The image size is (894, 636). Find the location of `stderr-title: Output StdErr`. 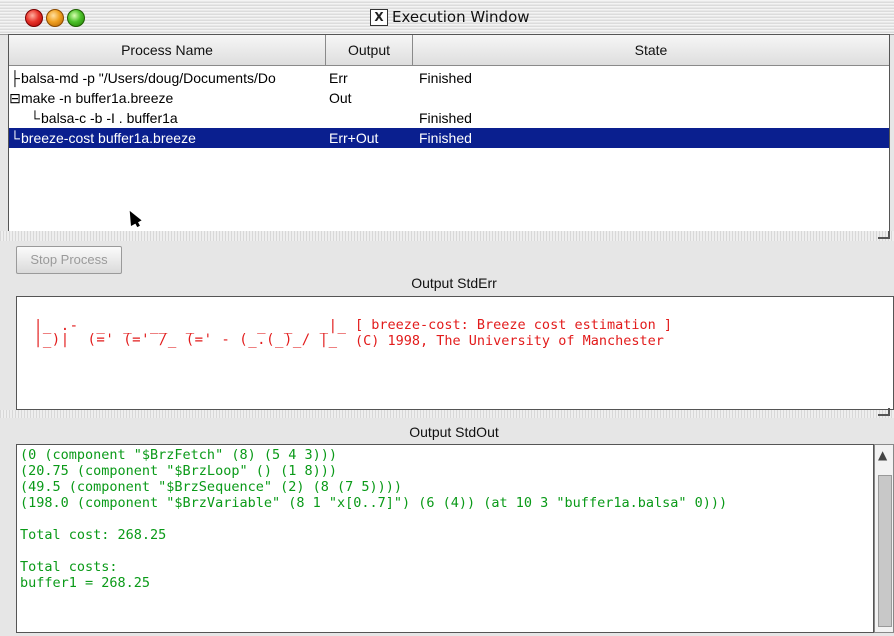

stderr-title: Output StdErr is located at coordinates (454, 283).